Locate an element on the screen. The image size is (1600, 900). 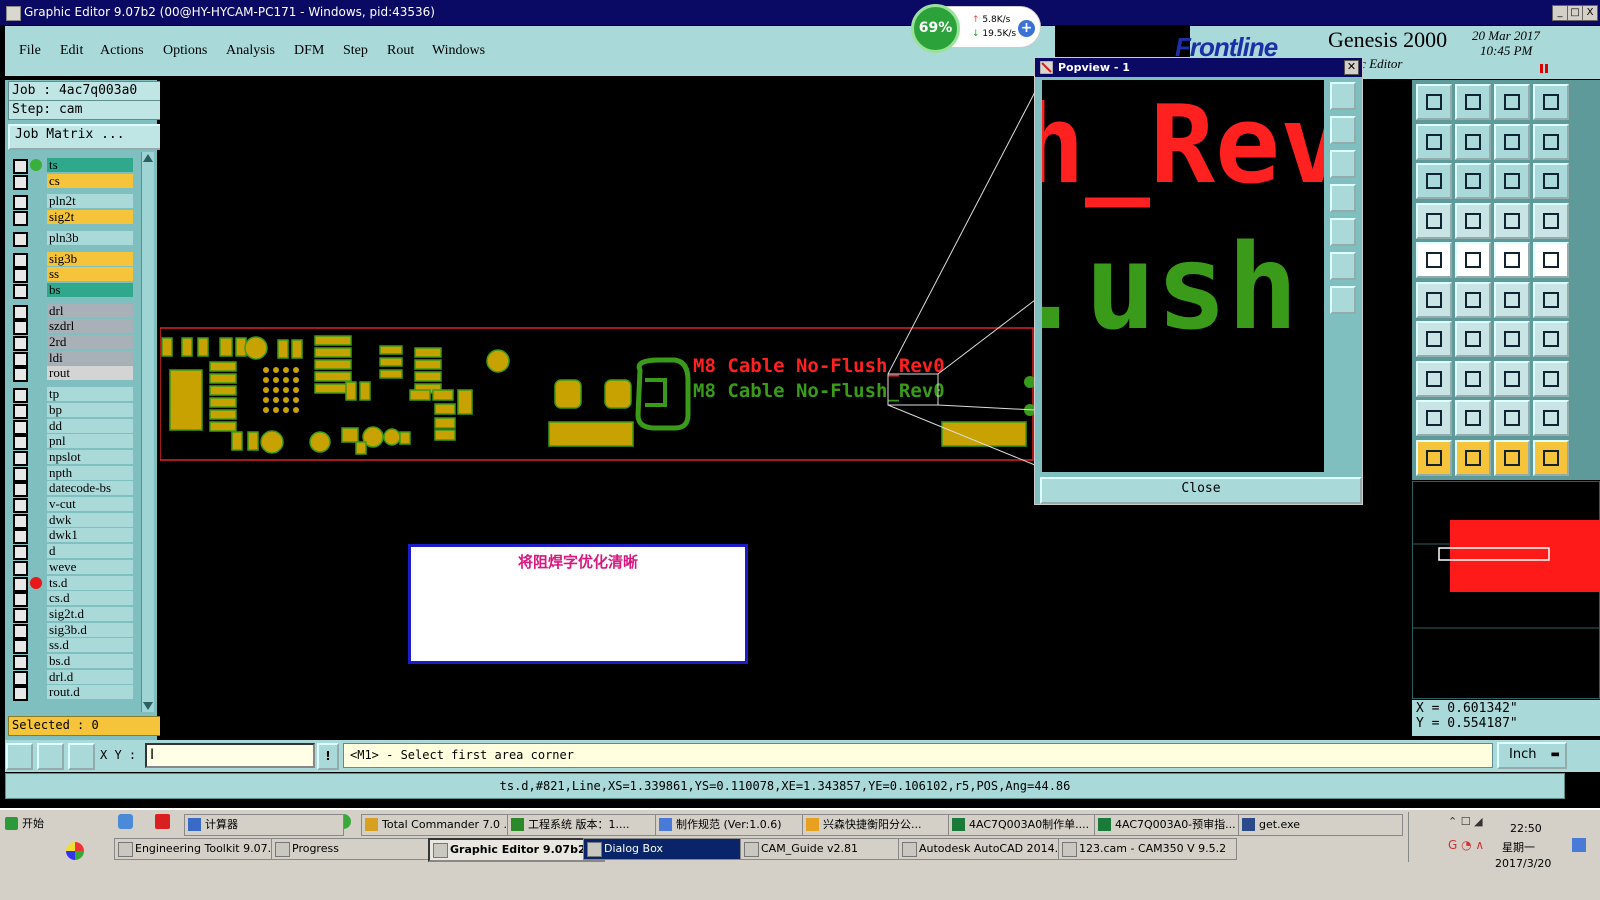
layer-row: rout is located at coordinates (74, 374).